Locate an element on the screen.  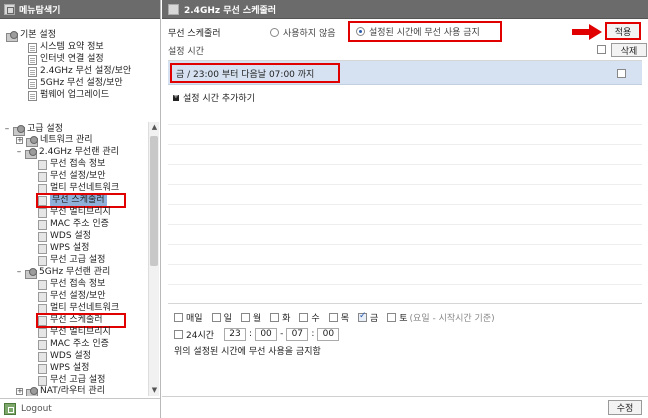
day-option: 매일 is located at coordinates (188, 317).